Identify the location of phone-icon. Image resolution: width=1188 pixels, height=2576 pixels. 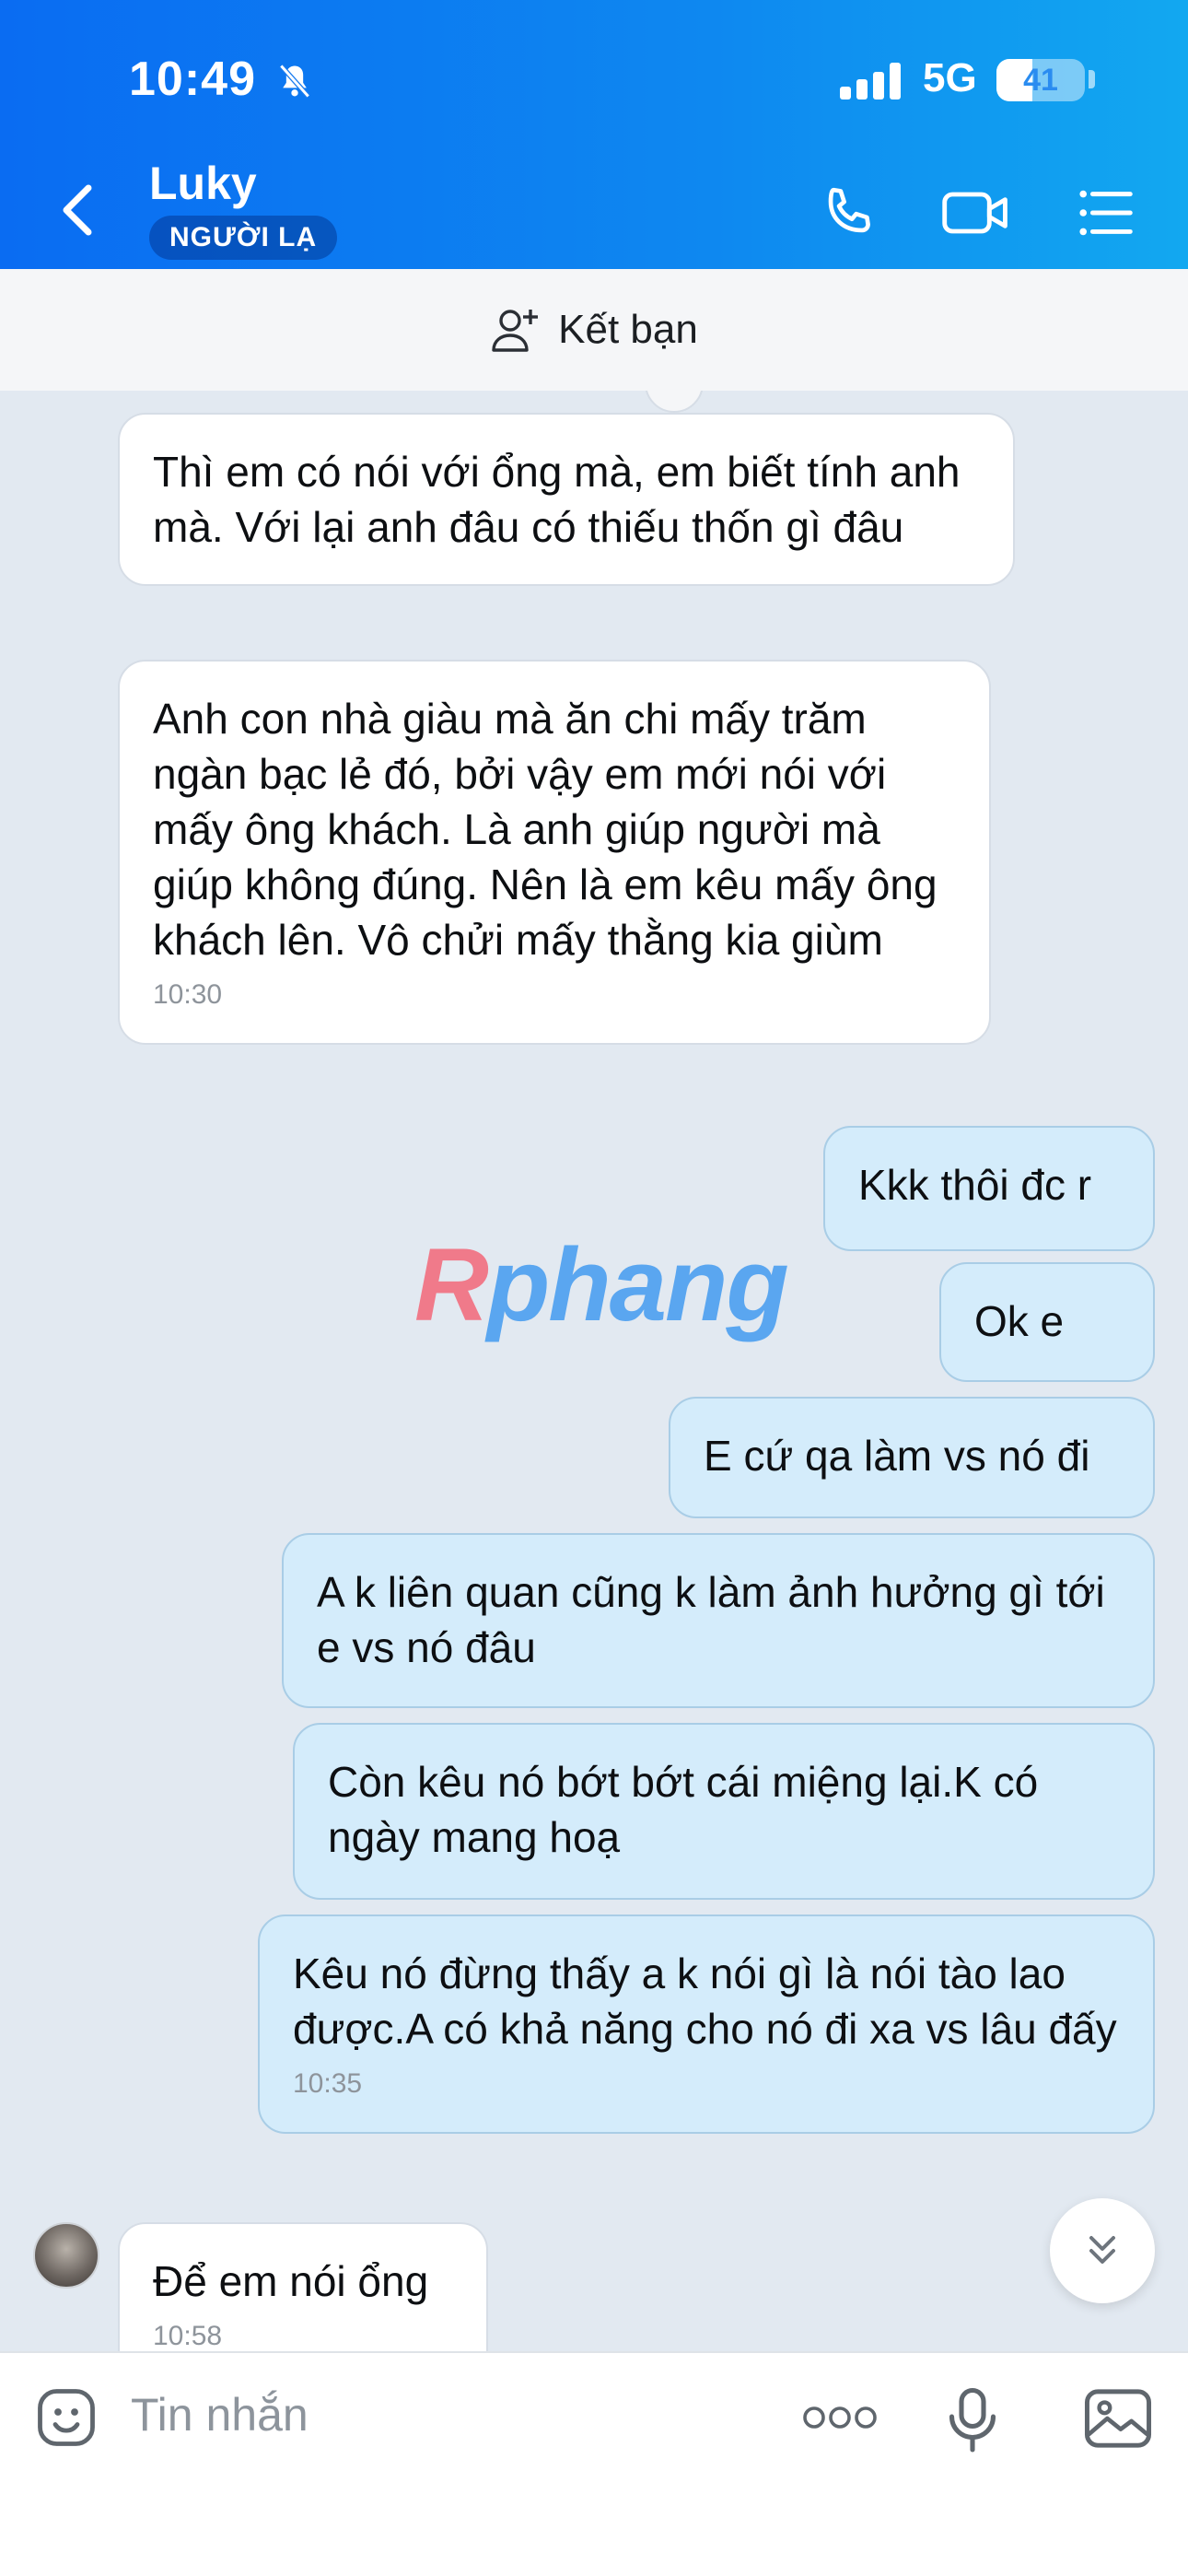
(848, 213).